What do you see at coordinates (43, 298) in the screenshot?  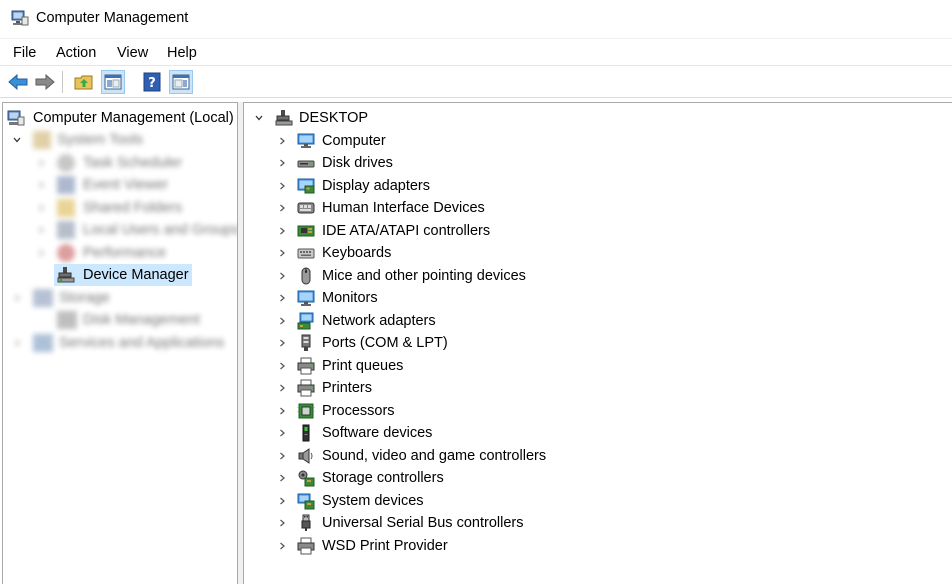 I see `storage-icon` at bounding box center [43, 298].